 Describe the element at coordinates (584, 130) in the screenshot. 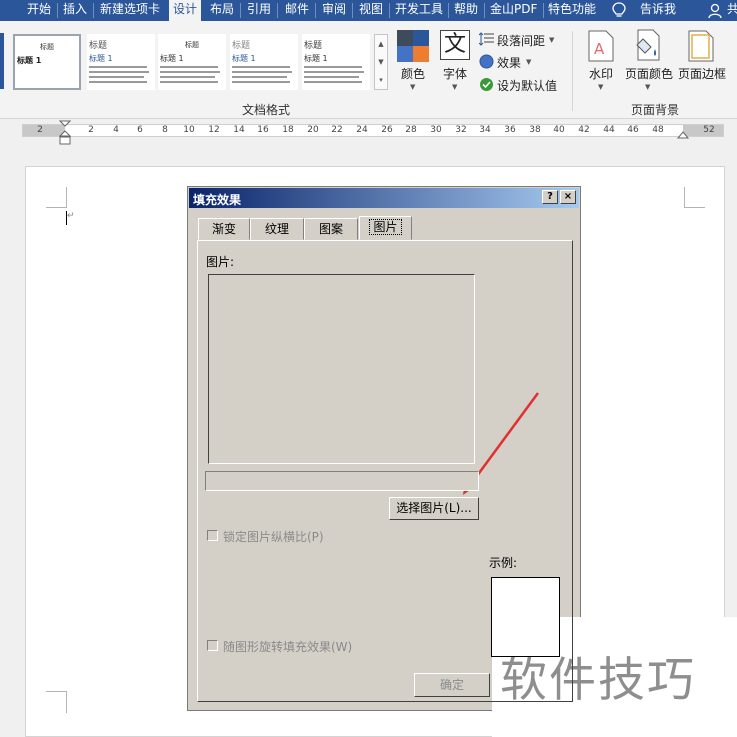

I see `ruler-number: 42` at that location.